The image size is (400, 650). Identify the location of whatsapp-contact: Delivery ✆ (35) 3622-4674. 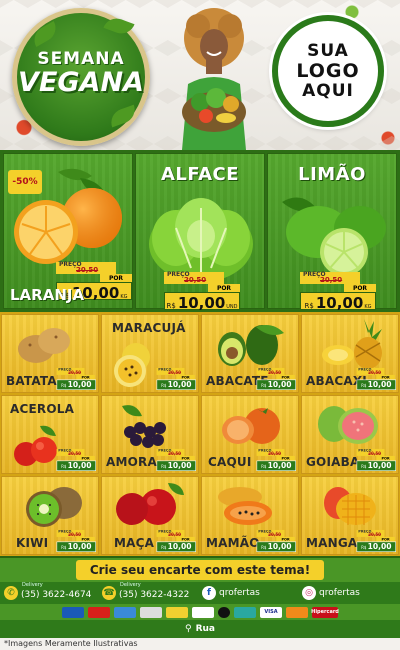
(48, 591).